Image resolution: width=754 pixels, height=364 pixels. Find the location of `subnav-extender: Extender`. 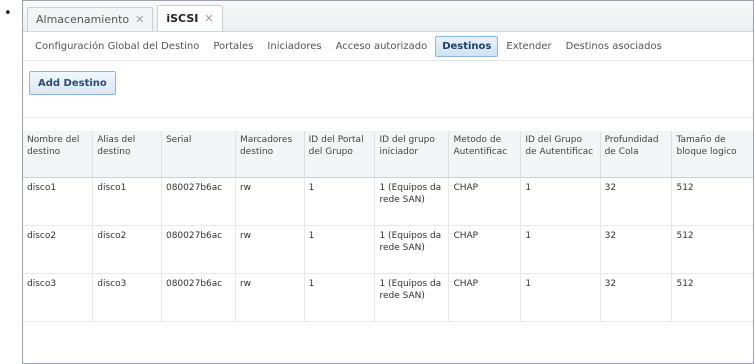

subnav-extender: Extender is located at coordinates (528, 46).